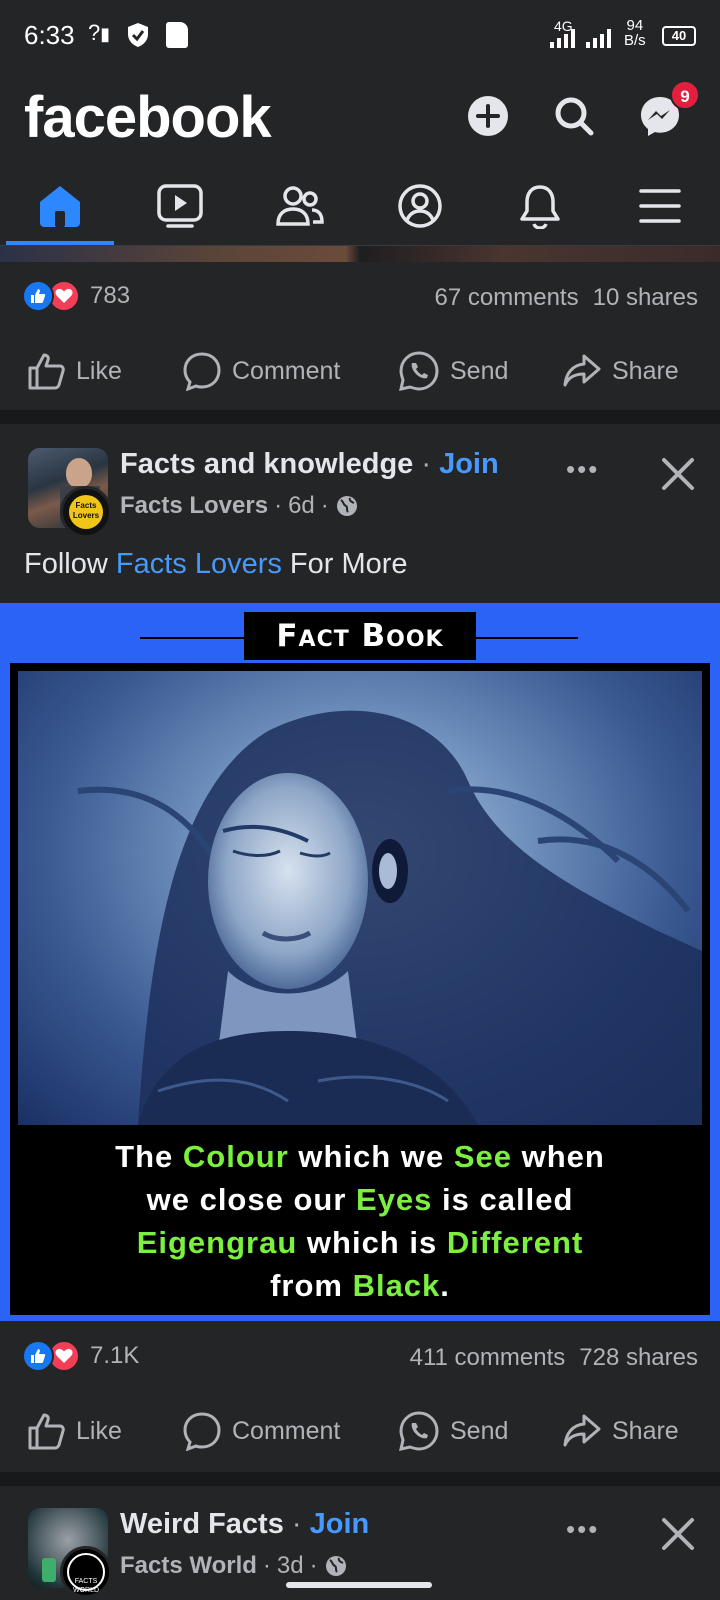 The width and height of the screenshot is (720, 1600). Describe the element at coordinates (110, 295) in the screenshot. I see `reaction-count: 783` at that location.